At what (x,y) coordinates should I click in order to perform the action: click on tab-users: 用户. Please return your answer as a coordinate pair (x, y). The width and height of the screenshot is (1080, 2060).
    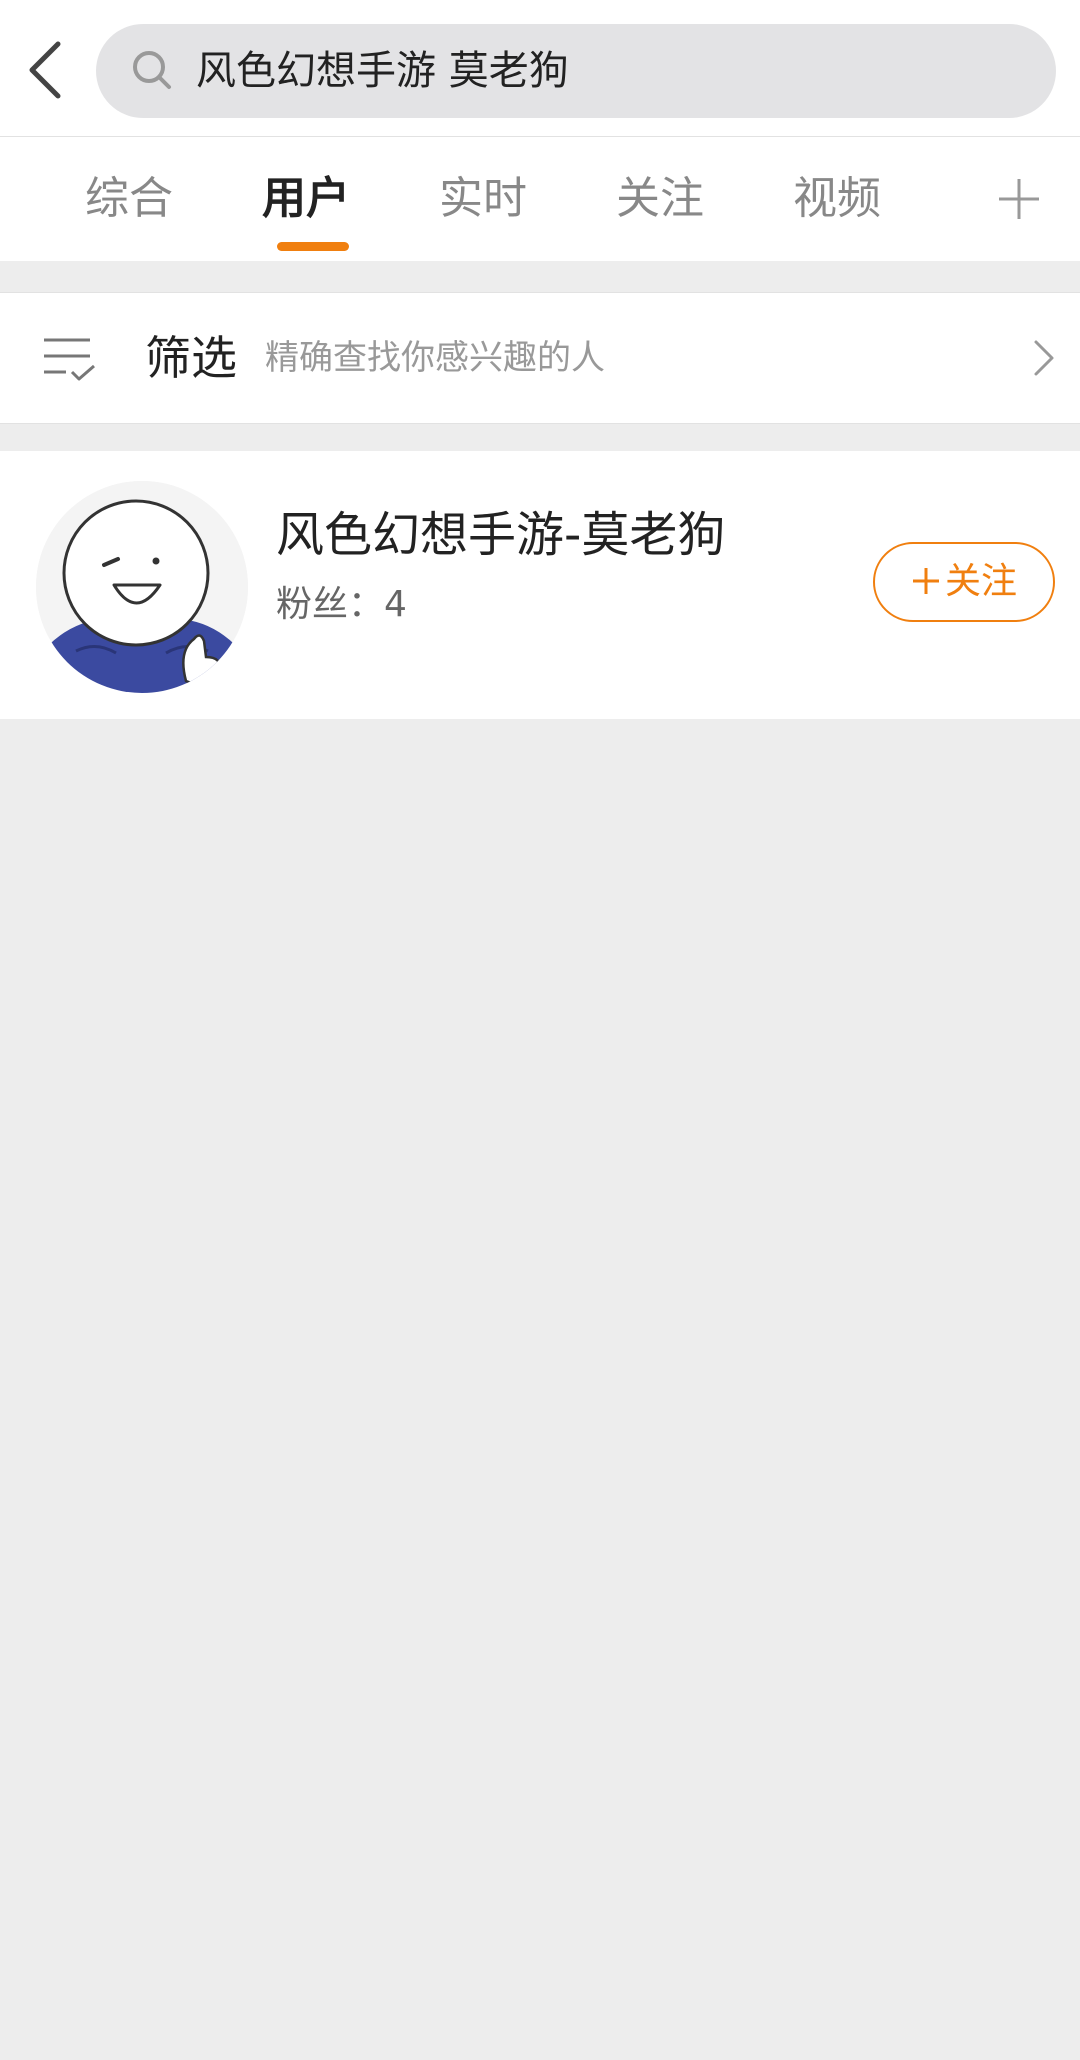
    Looking at the image, I should click on (306, 199).